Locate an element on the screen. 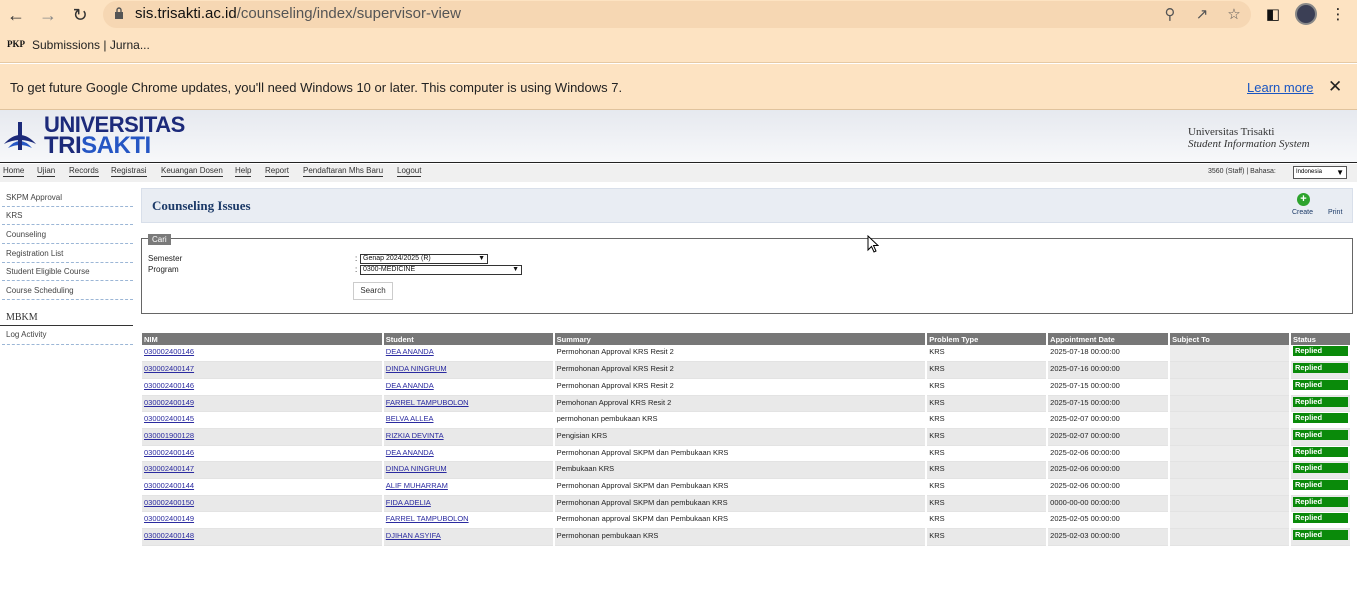 The height and width of the screenshot is (604, 1357). sidebar-item-counseling: Counseling is located at coordinates (26, 234).